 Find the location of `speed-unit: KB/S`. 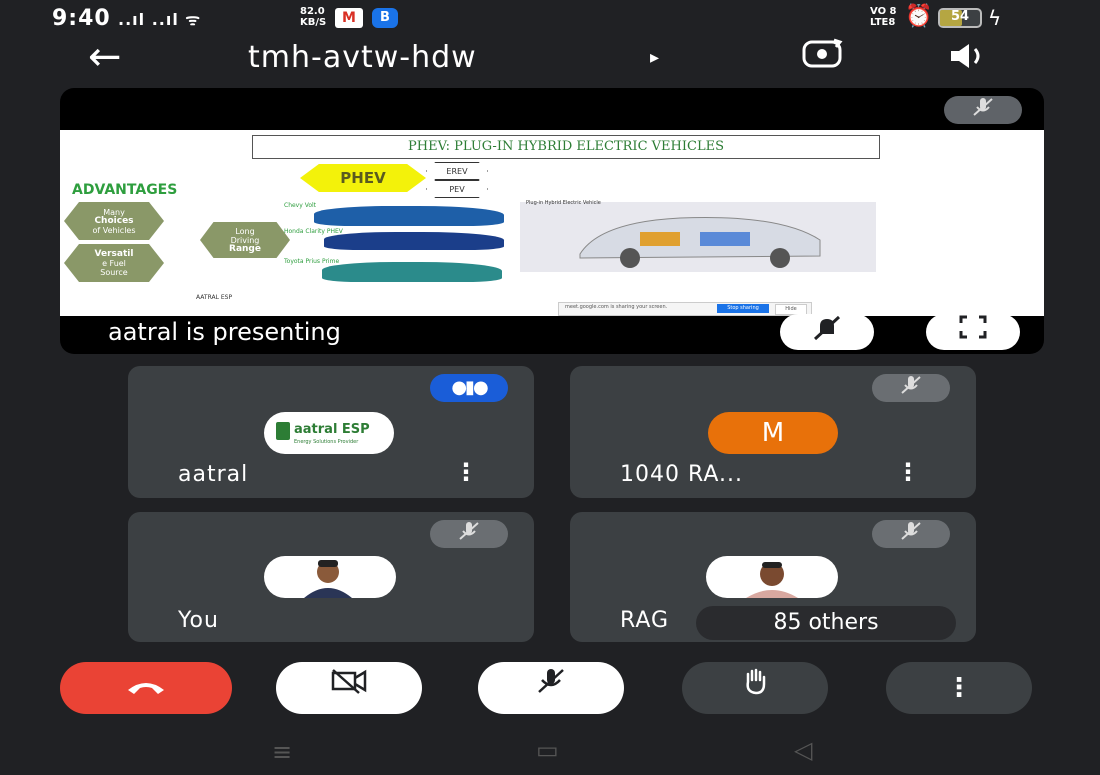

speed-unit: KB/S is located at coordinates (313, 22).